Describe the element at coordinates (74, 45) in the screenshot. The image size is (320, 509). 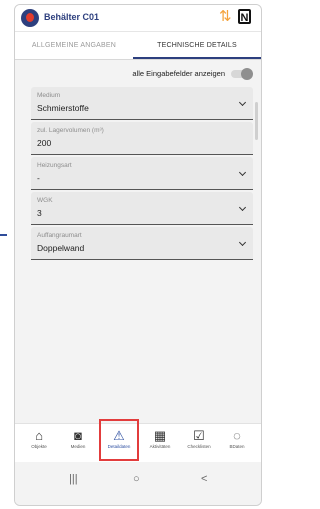
I see `tab-allgemeine-angaben: ALLGEMEINE ANGABEN` at that location.